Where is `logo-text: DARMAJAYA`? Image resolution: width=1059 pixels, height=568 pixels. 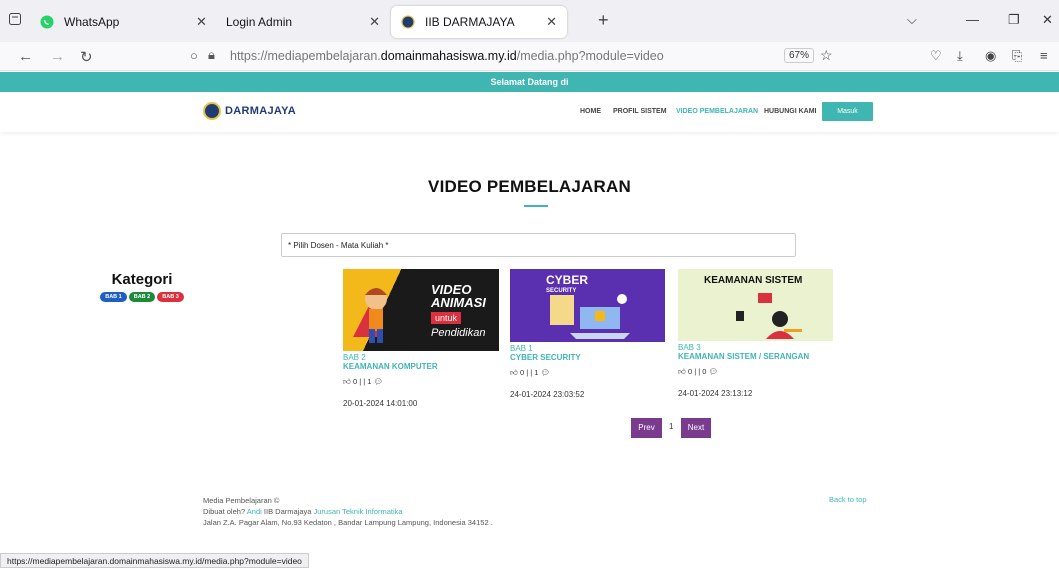 logo-text: DARMAJAYA is located at coordinates (260, 111).